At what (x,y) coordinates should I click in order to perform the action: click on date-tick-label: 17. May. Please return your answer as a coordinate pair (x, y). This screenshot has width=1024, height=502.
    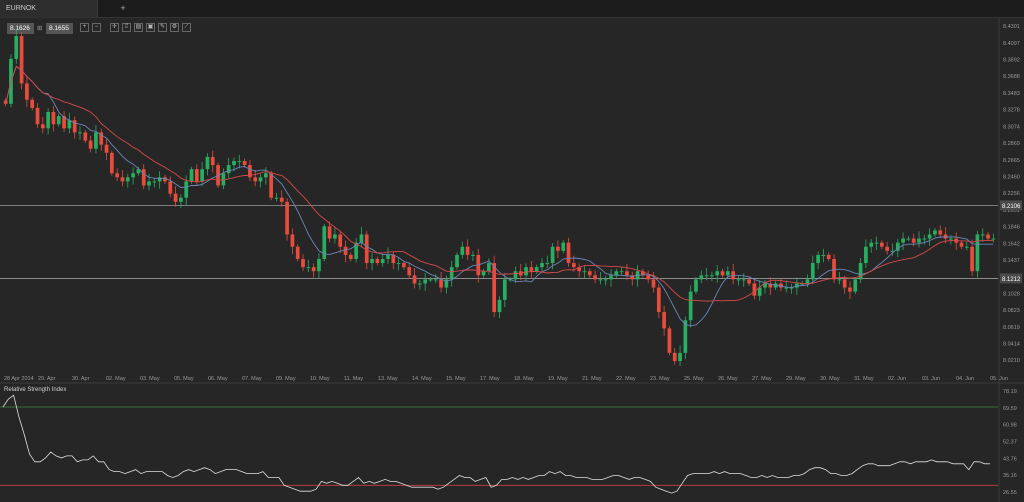
    Looking at the image, I should click on (490, 379).